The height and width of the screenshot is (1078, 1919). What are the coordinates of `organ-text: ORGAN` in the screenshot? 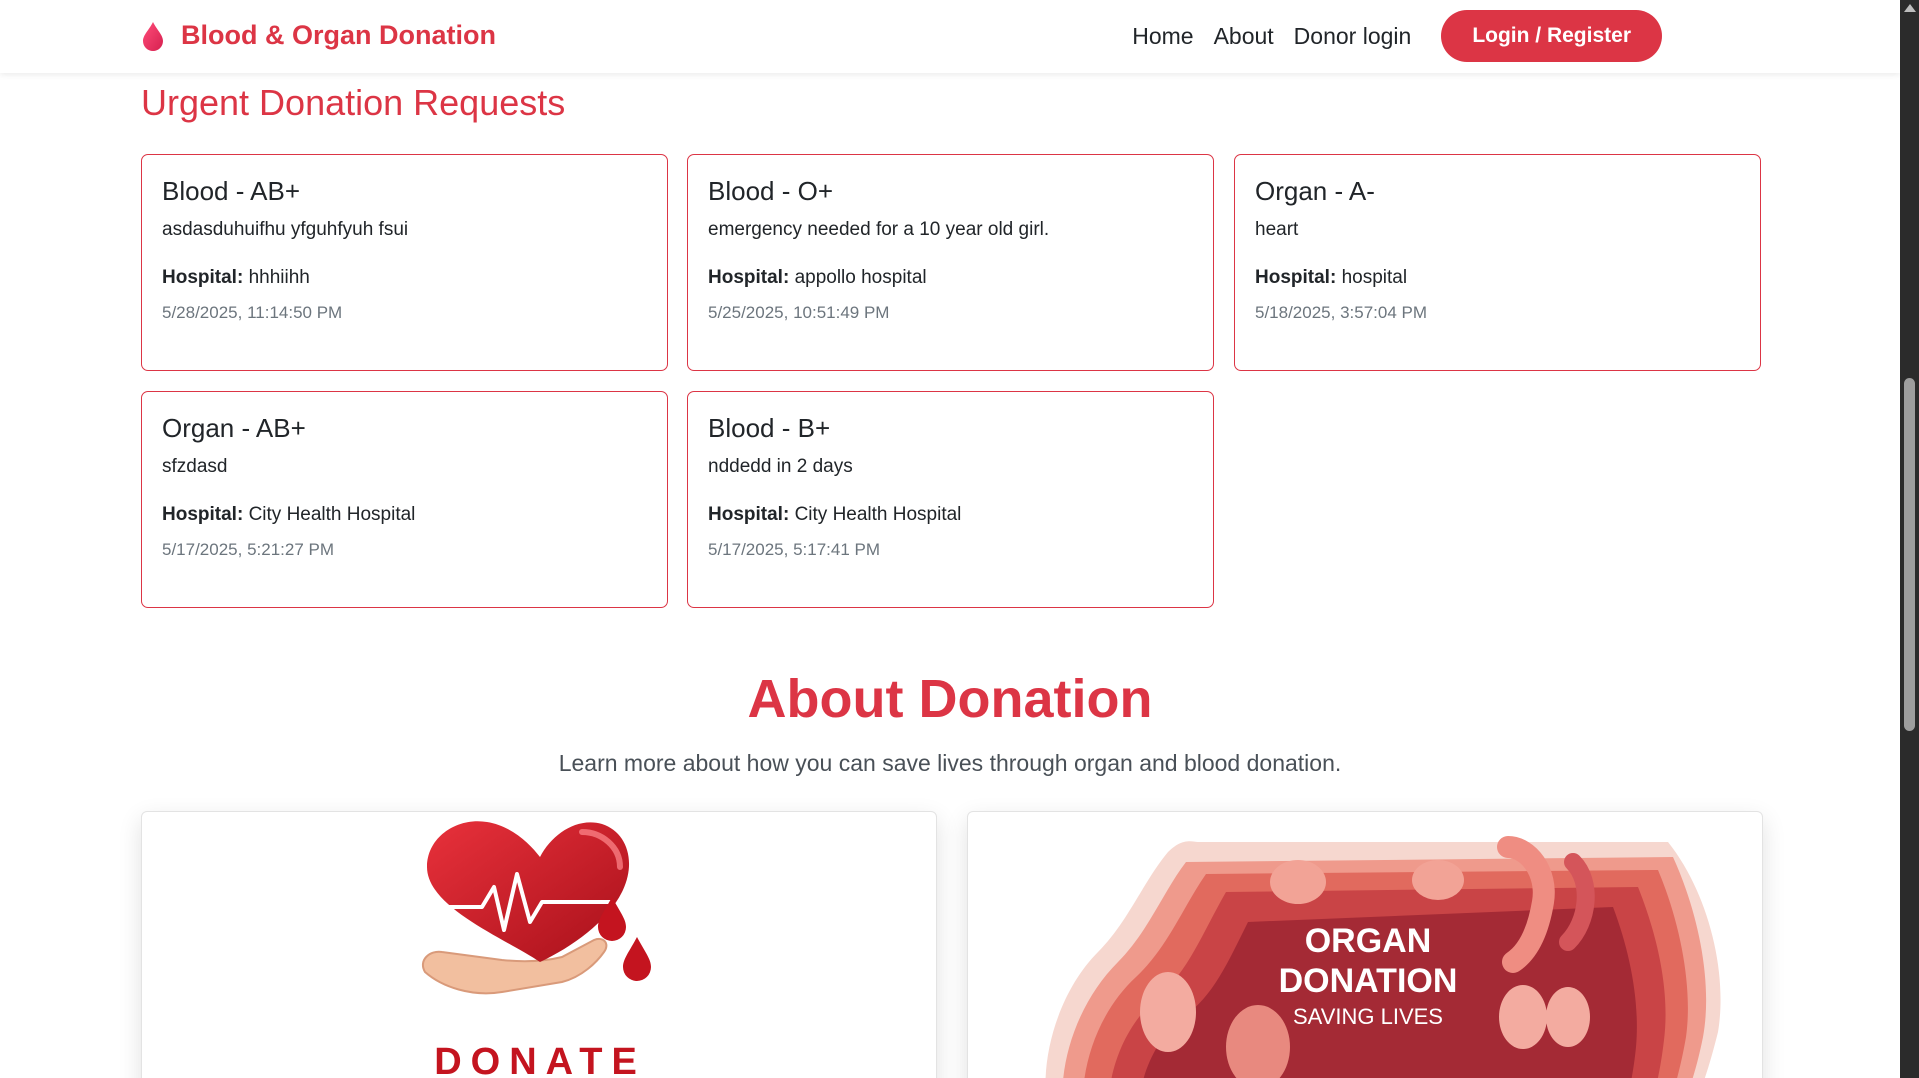 It's located at (1368, 941).